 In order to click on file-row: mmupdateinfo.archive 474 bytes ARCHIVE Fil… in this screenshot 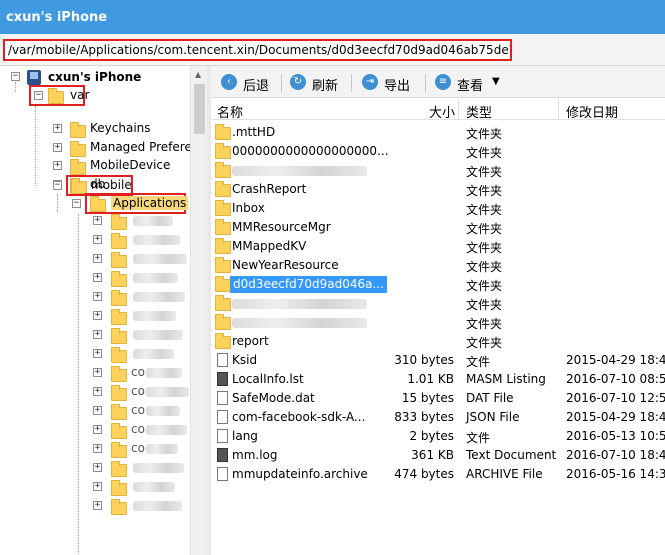, I will do `click(438, 474)`.